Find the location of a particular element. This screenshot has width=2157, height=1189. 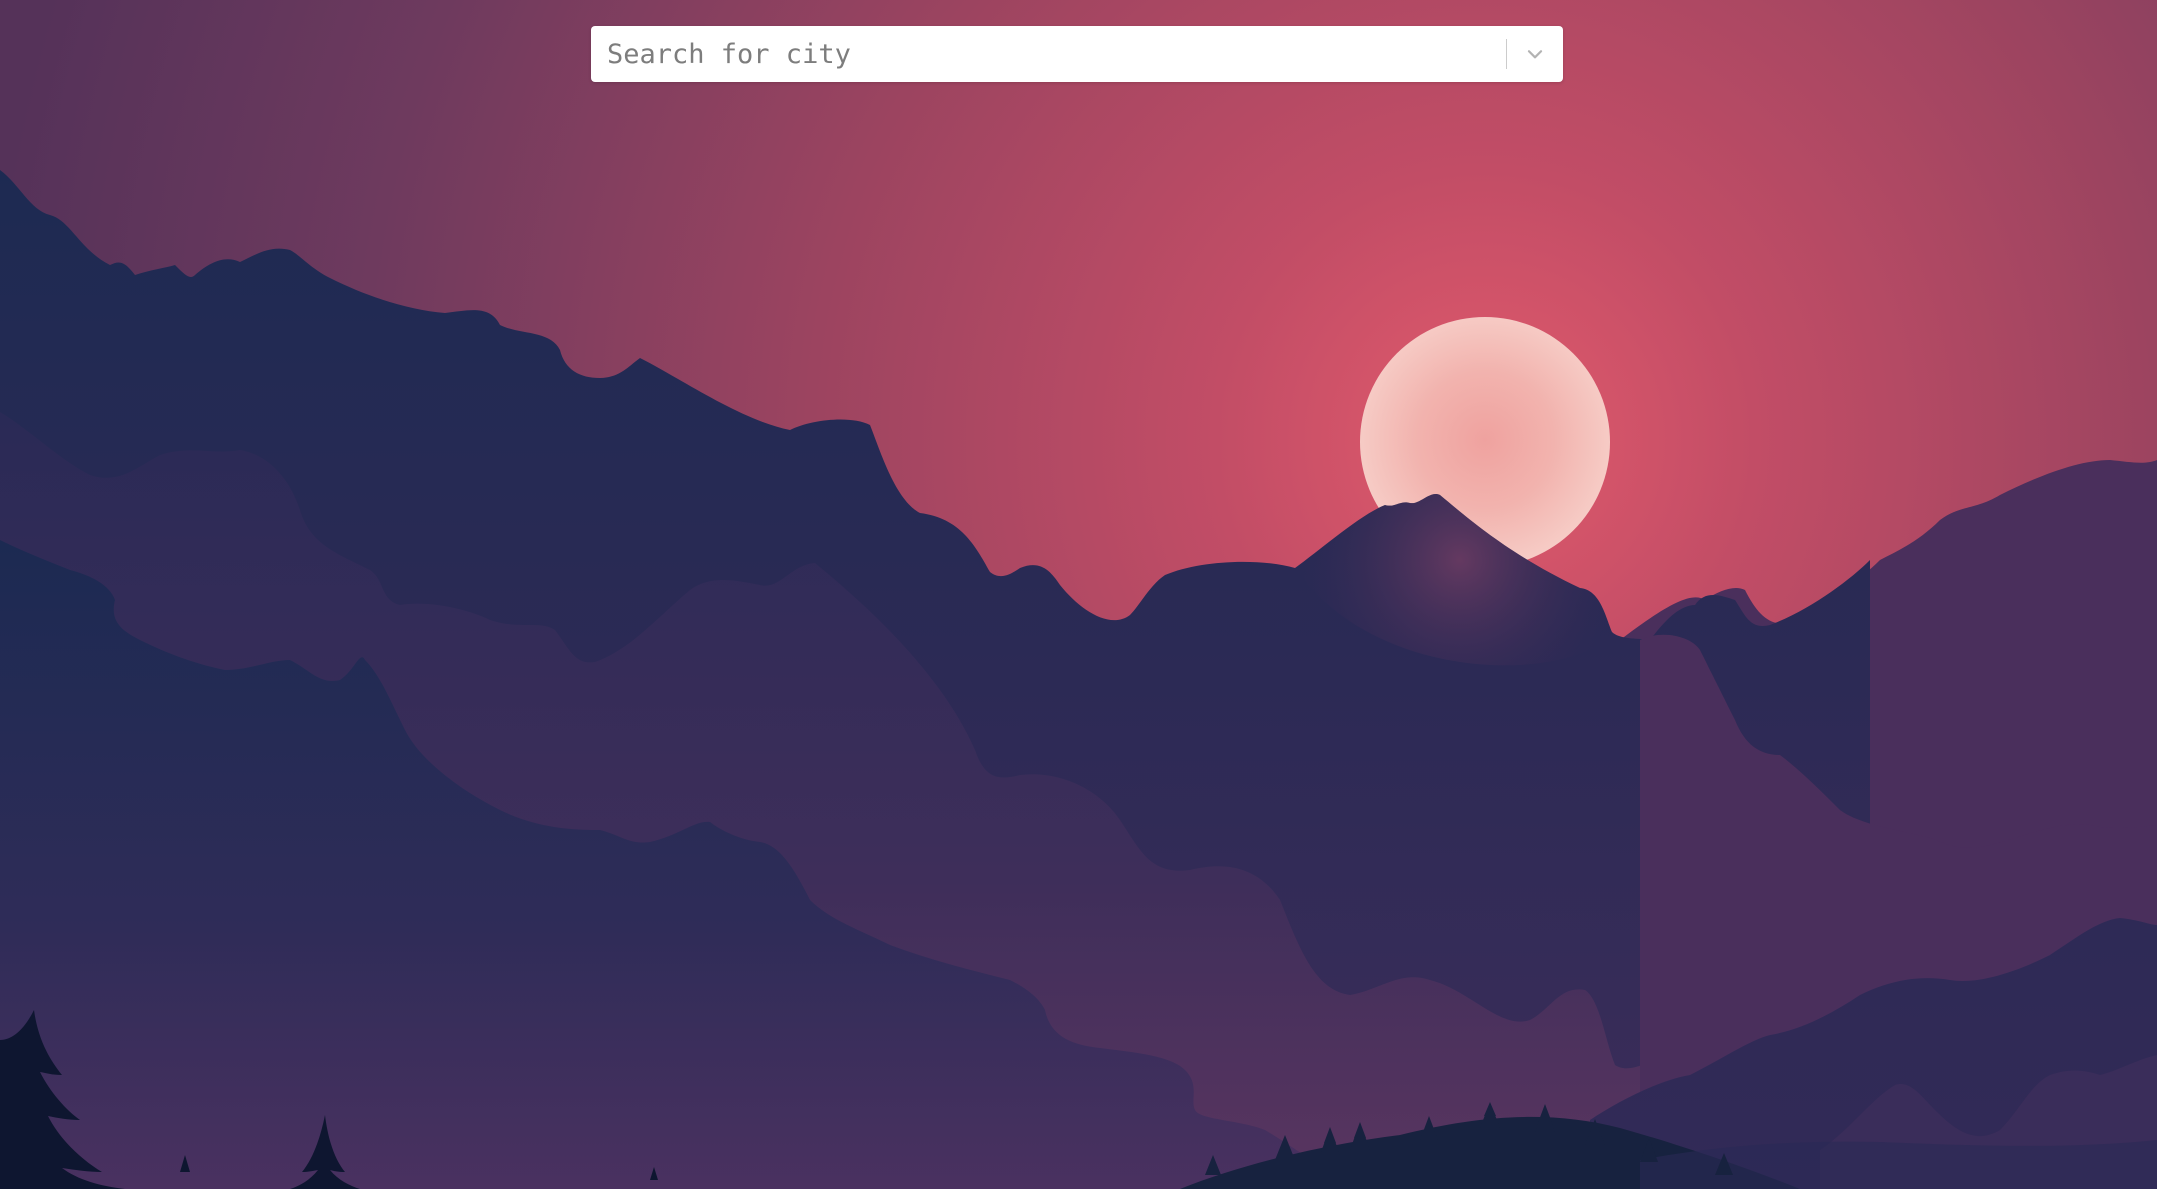

chevron-down-icon is located at coordinates (1535, 54).